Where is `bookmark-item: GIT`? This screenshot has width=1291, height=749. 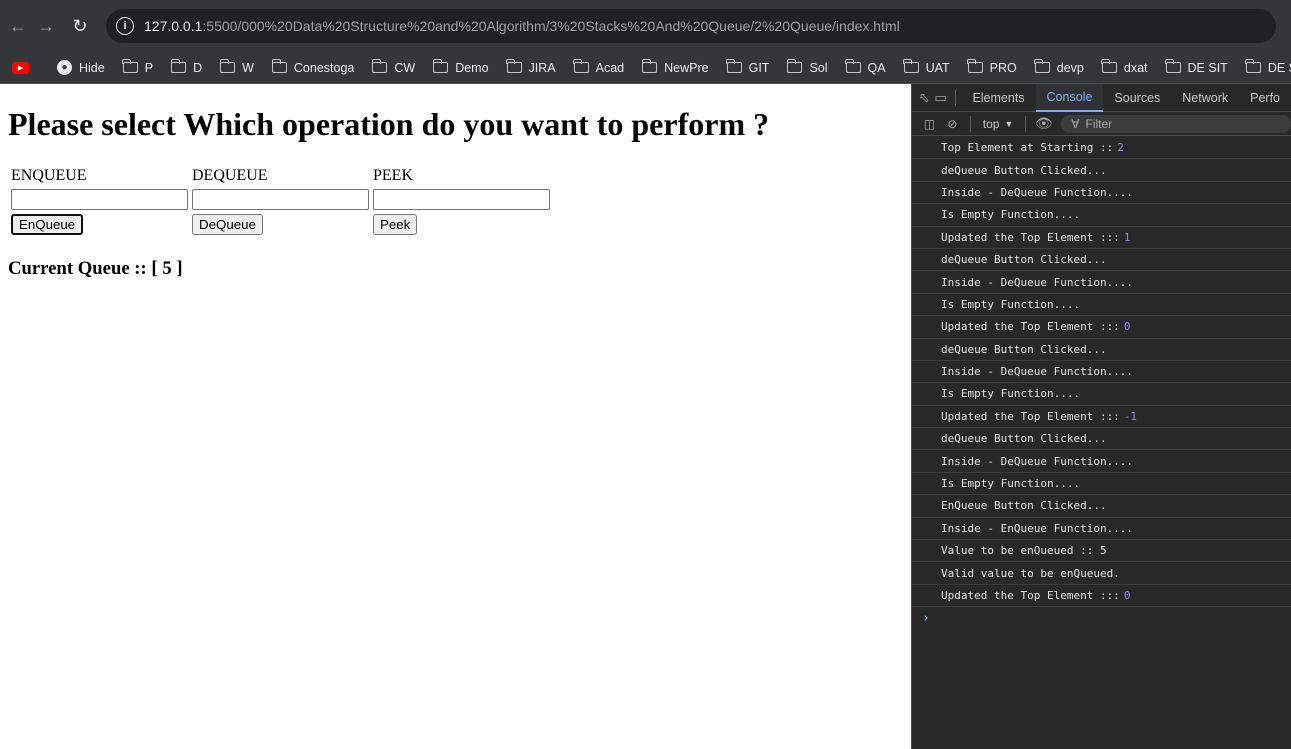 bookmark-item: GIT is located at coordinates (747, 67).